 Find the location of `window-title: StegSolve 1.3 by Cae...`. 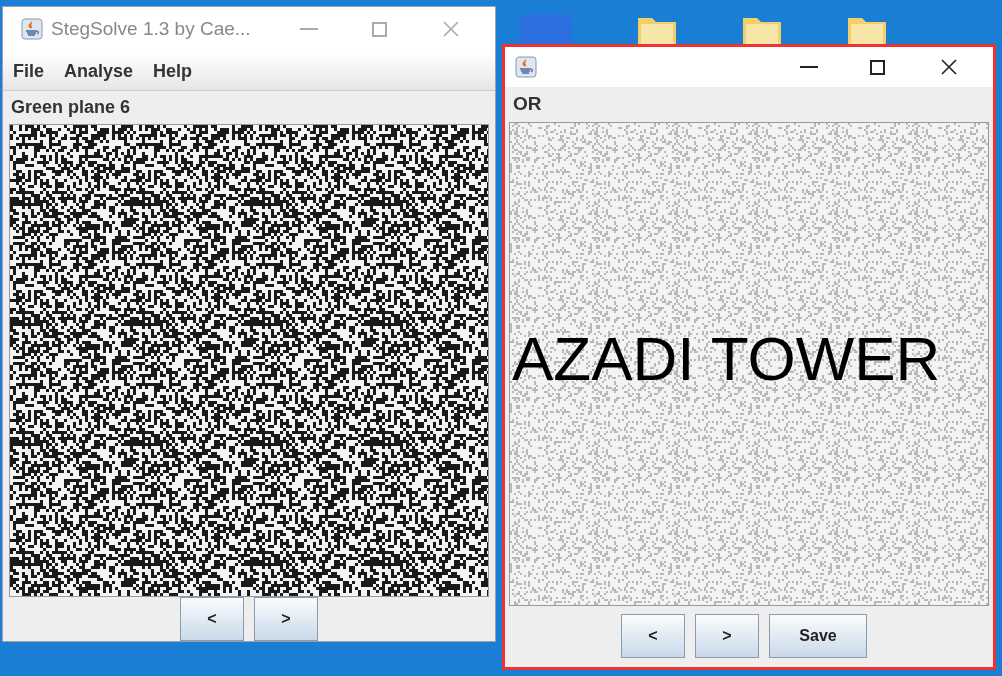

window-title: StegSolve 1.3 by Cae... is located at coordinates (151, 29).